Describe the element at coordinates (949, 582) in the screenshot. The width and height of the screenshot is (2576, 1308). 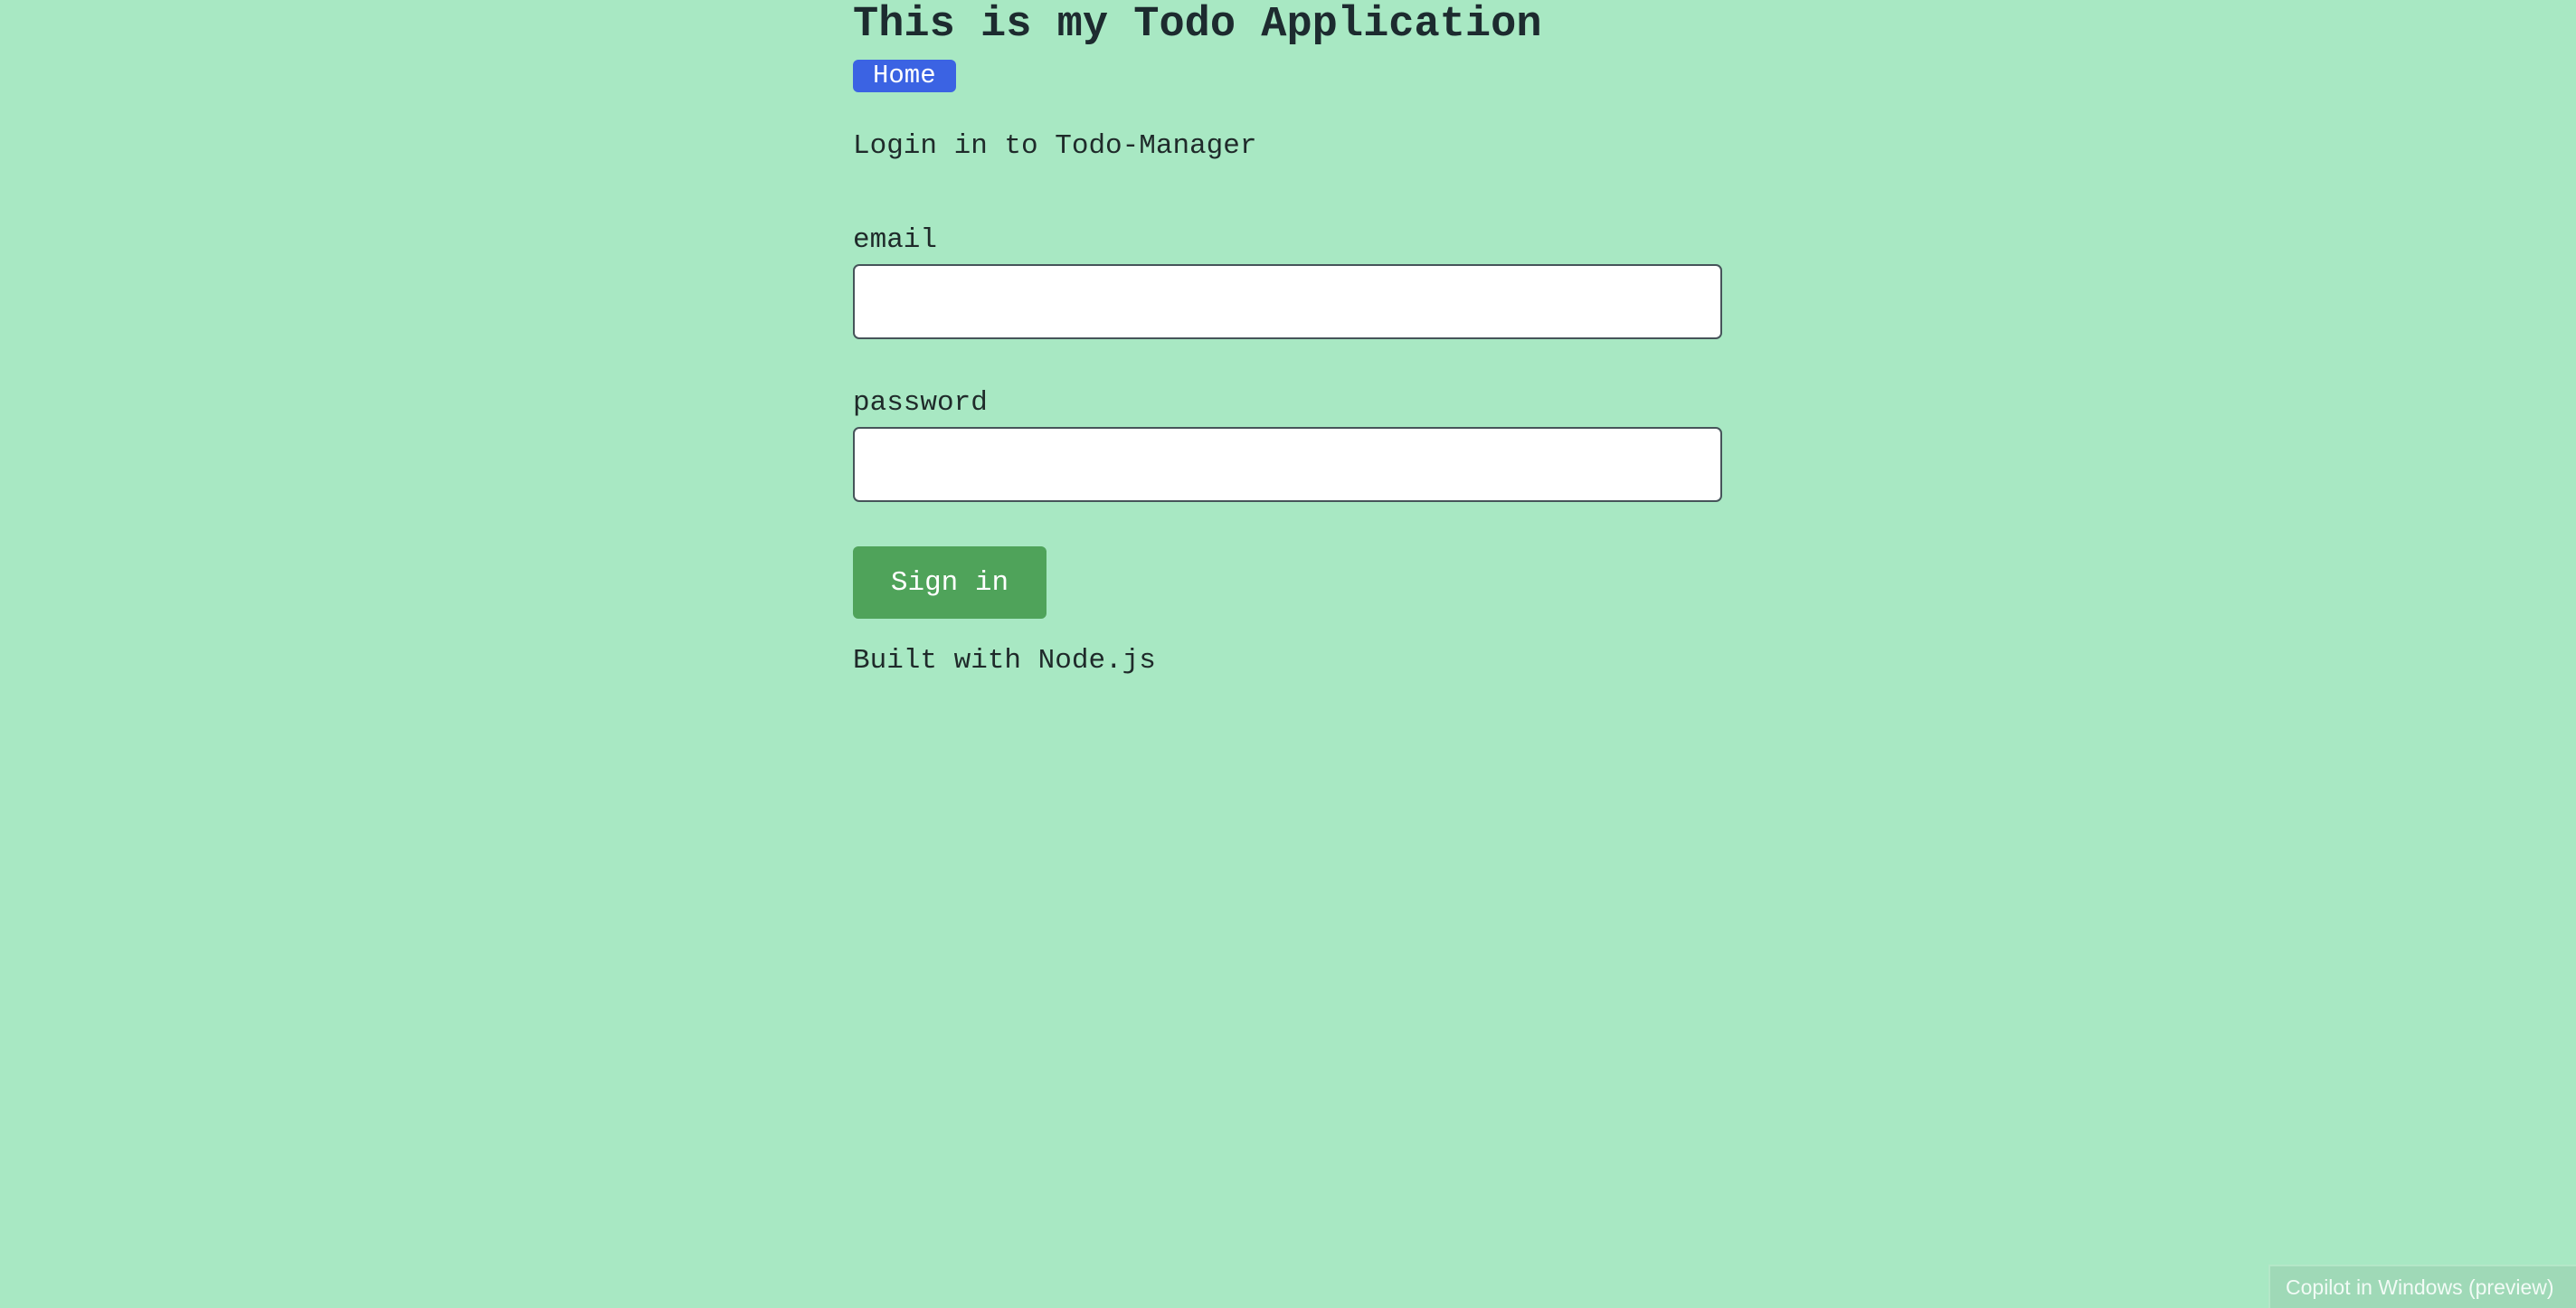
I see `sign-in-button: Sign in` at that location.